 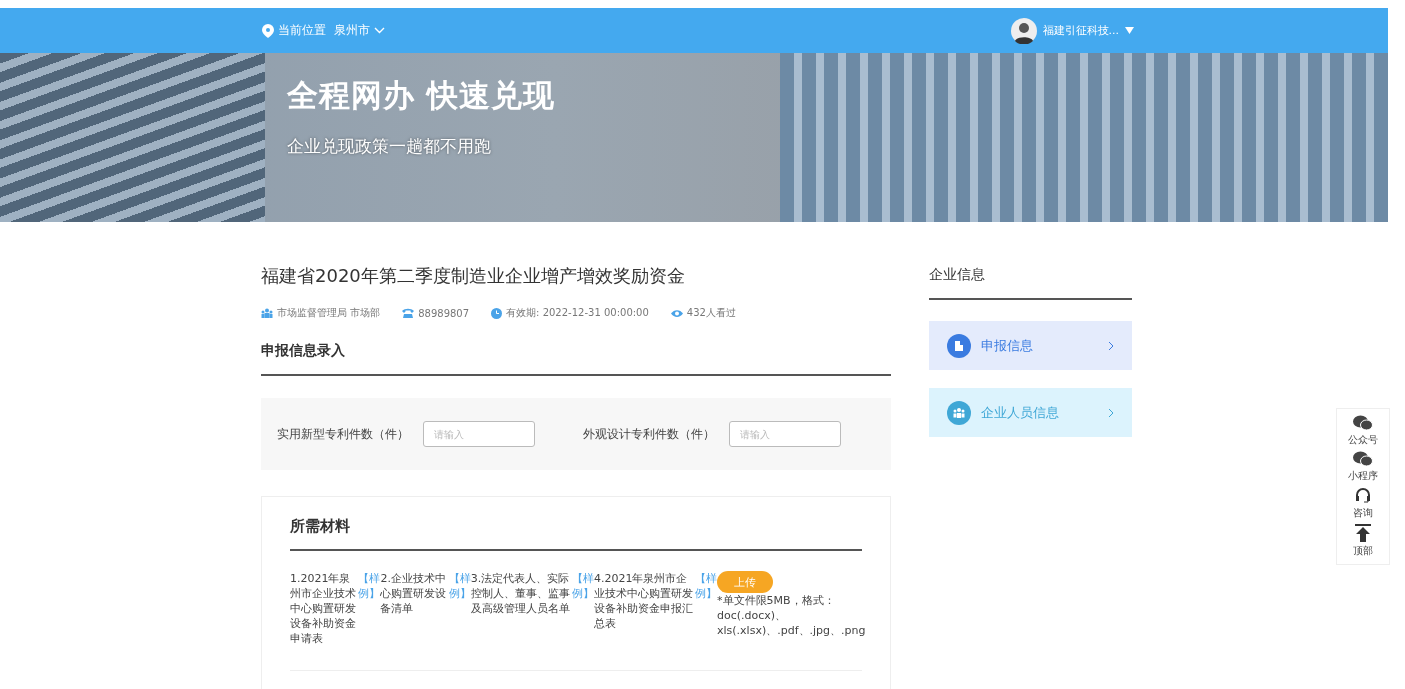 I want to click on toolbar-button: 顶部, so click(x=1363, y=541).